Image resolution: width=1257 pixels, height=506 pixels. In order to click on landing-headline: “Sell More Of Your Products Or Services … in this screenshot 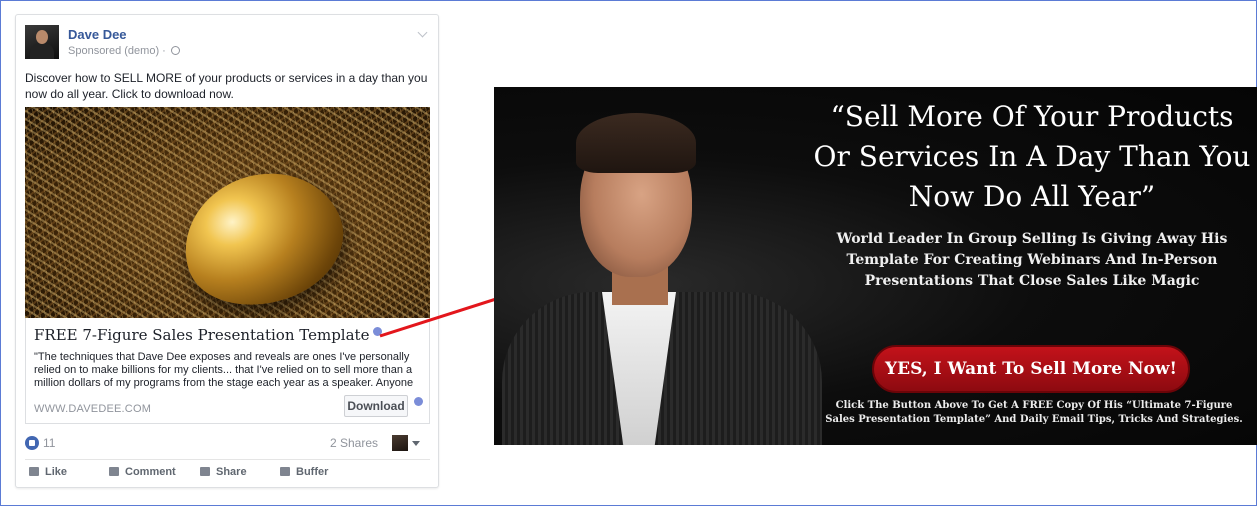, I will do `click(1032, 156)`.